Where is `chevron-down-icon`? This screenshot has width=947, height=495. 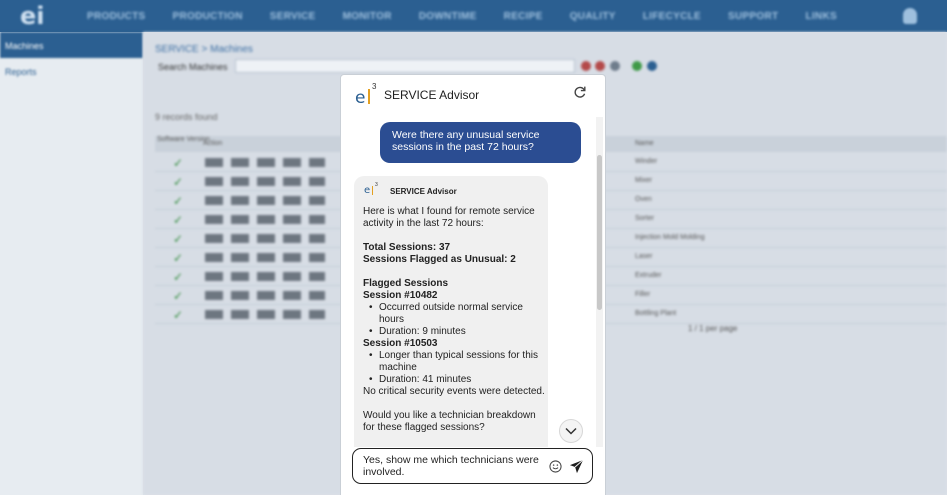 chevron-down-icon is located at coordinates (571, 431).